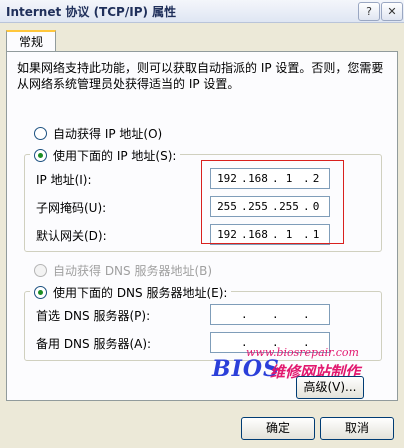  I want to click on auto-dns-radio: 自动获得 DNS 服务器地址(B), so click(123, 270).